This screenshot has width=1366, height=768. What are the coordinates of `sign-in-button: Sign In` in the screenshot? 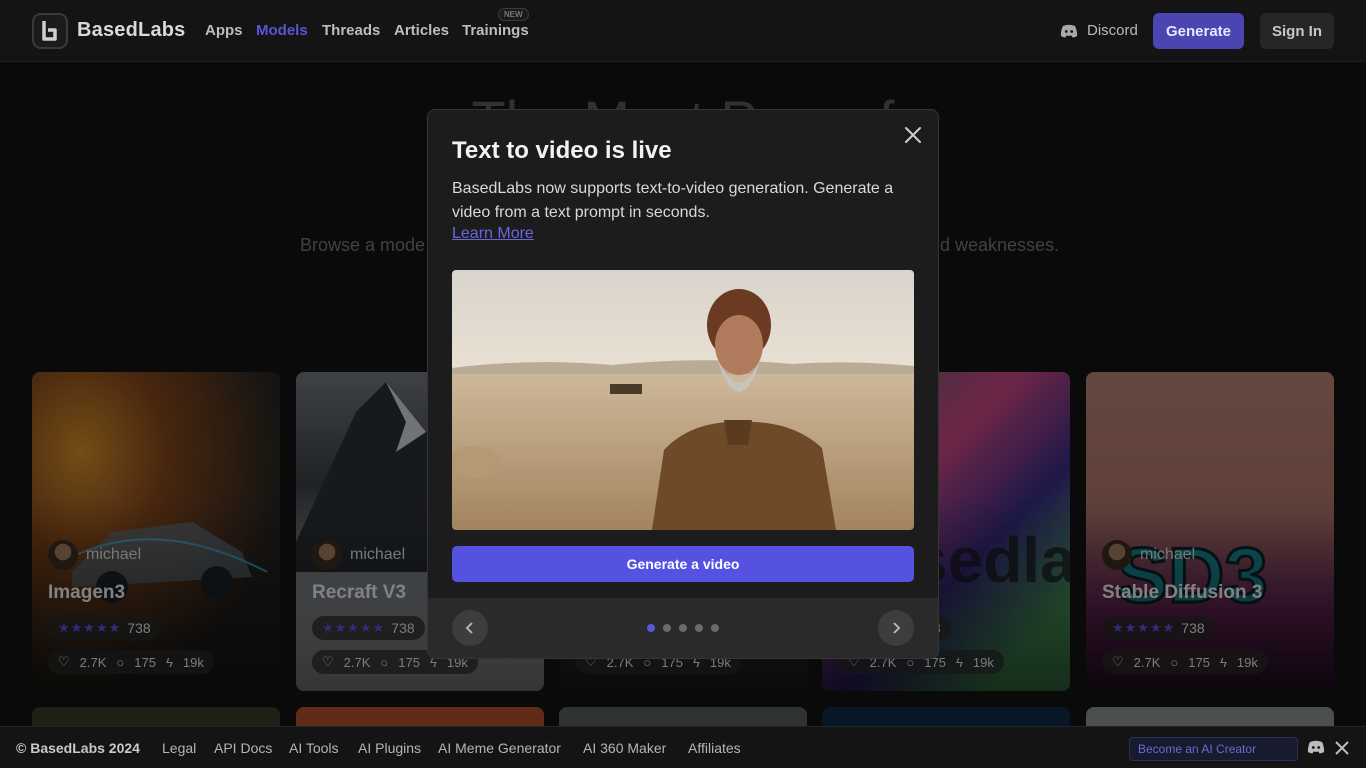 It's located at (1297, 31).